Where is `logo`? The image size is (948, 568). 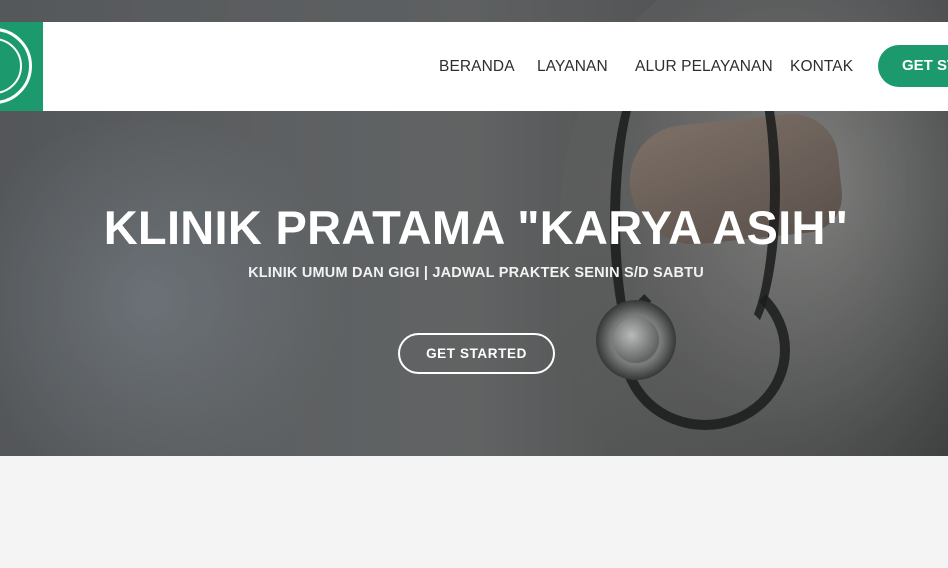
logo is located at coordinates (21, 66).